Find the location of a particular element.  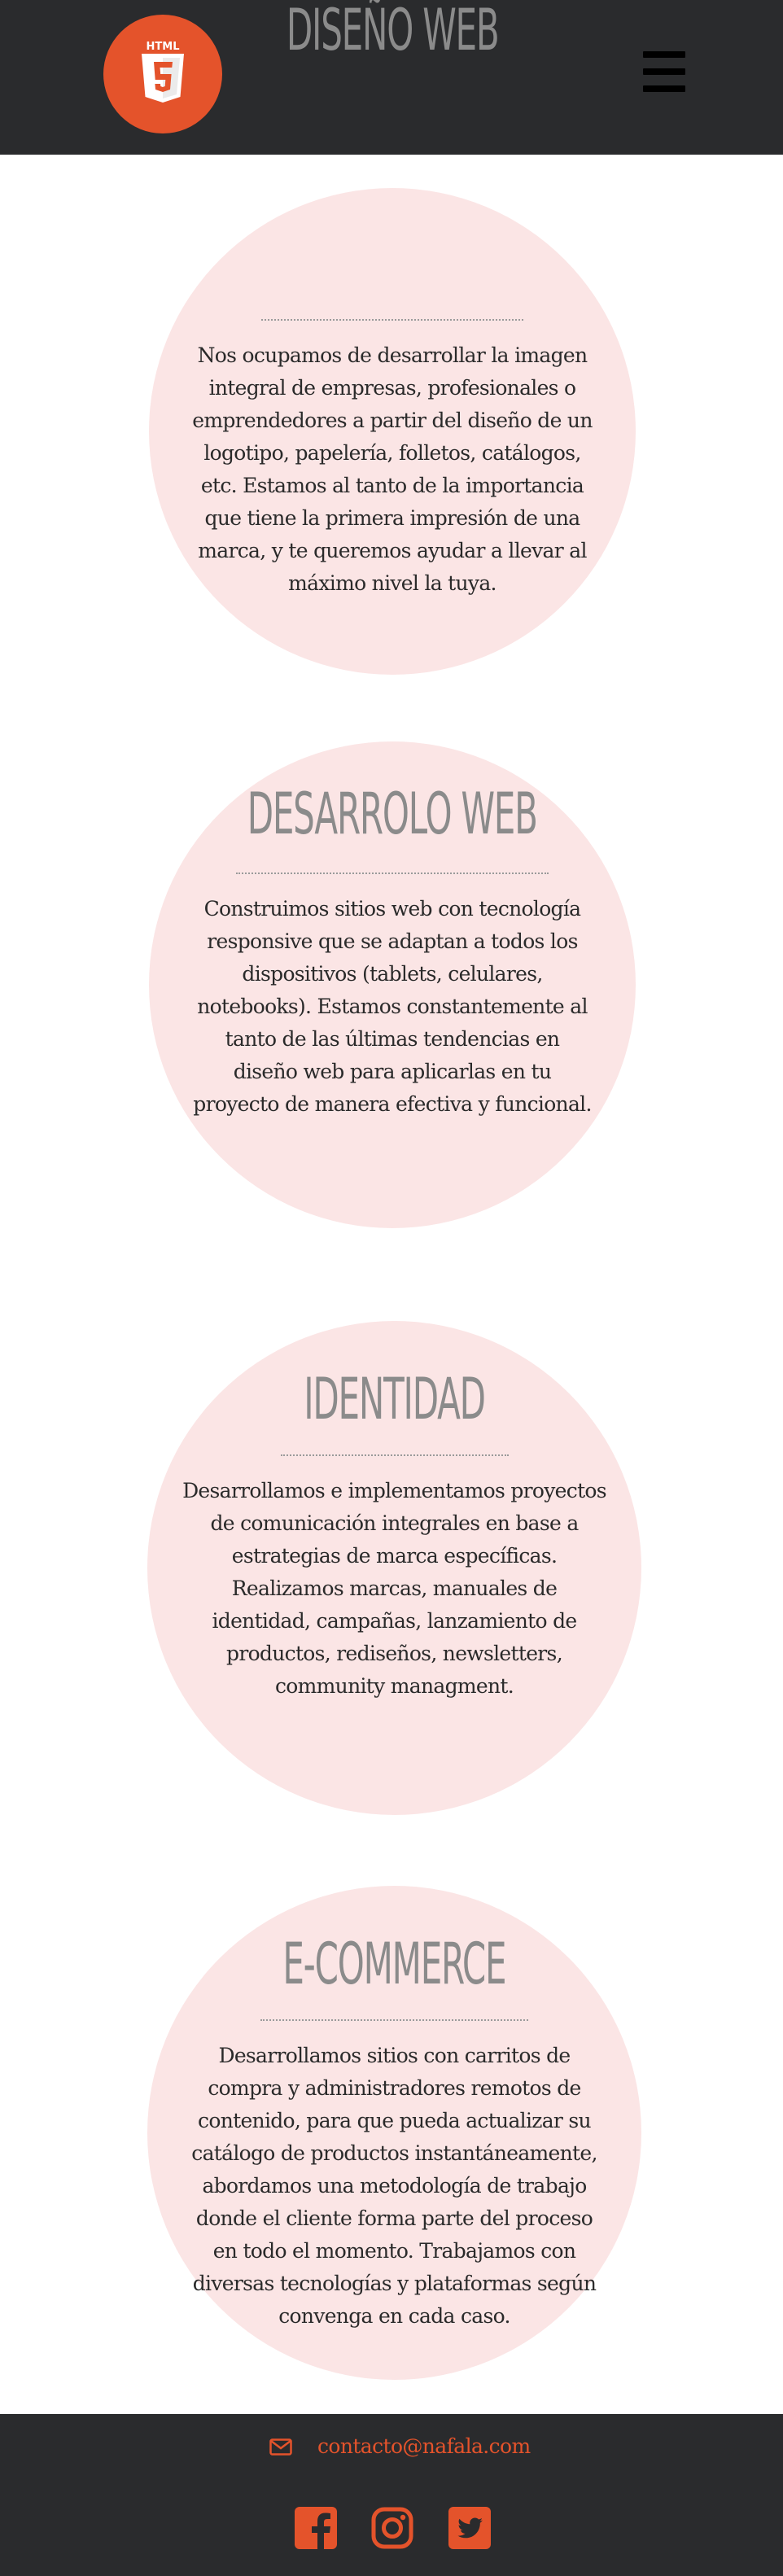

hamburger-menu-icon is located at coordinates (664, 71).